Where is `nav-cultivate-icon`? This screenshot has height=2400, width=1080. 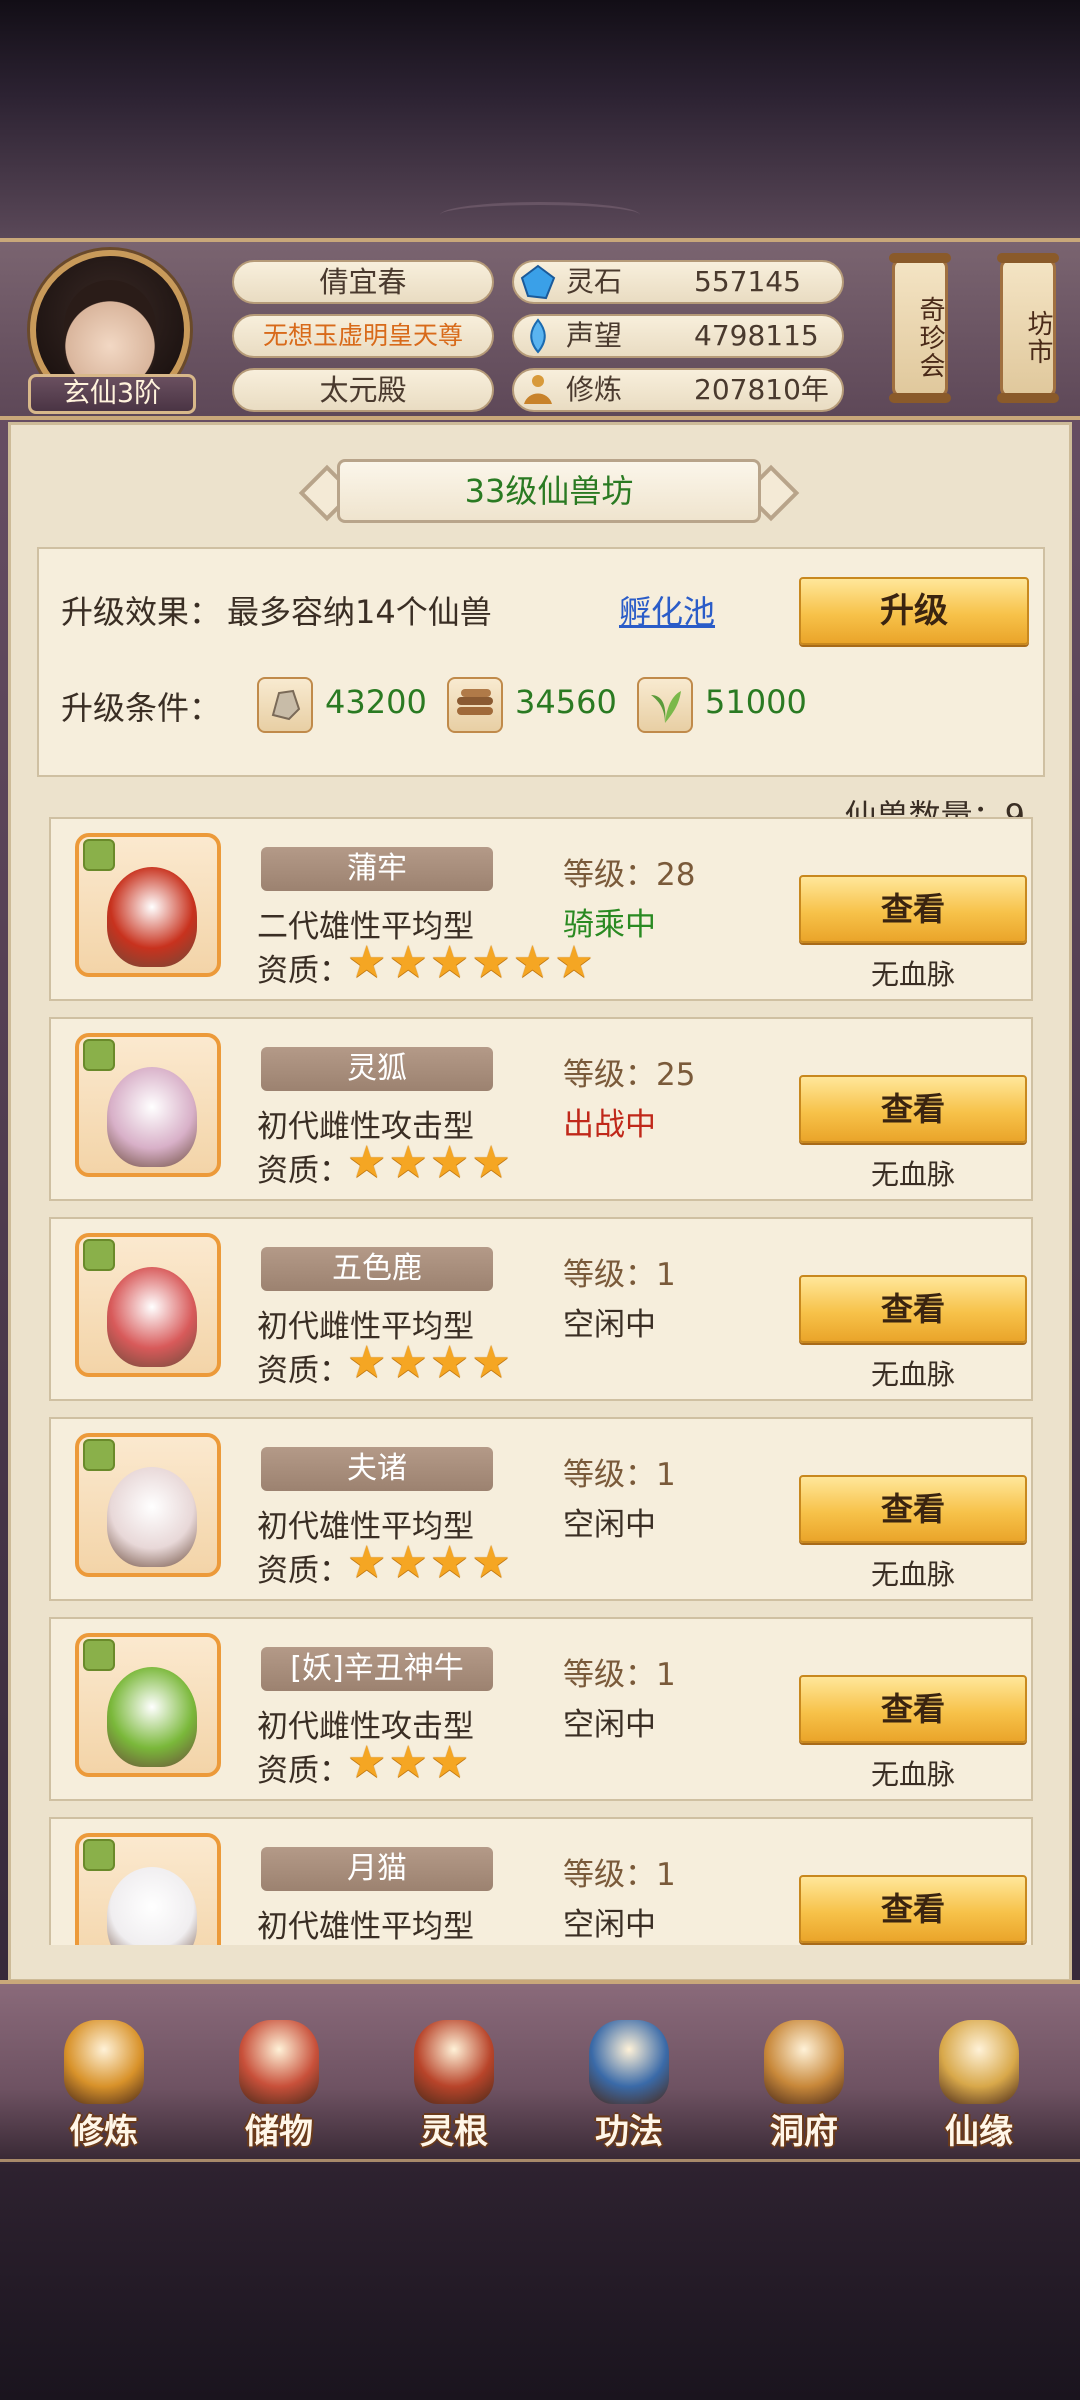
nav-cultivate-icon is located at coordinates (104, 2062).